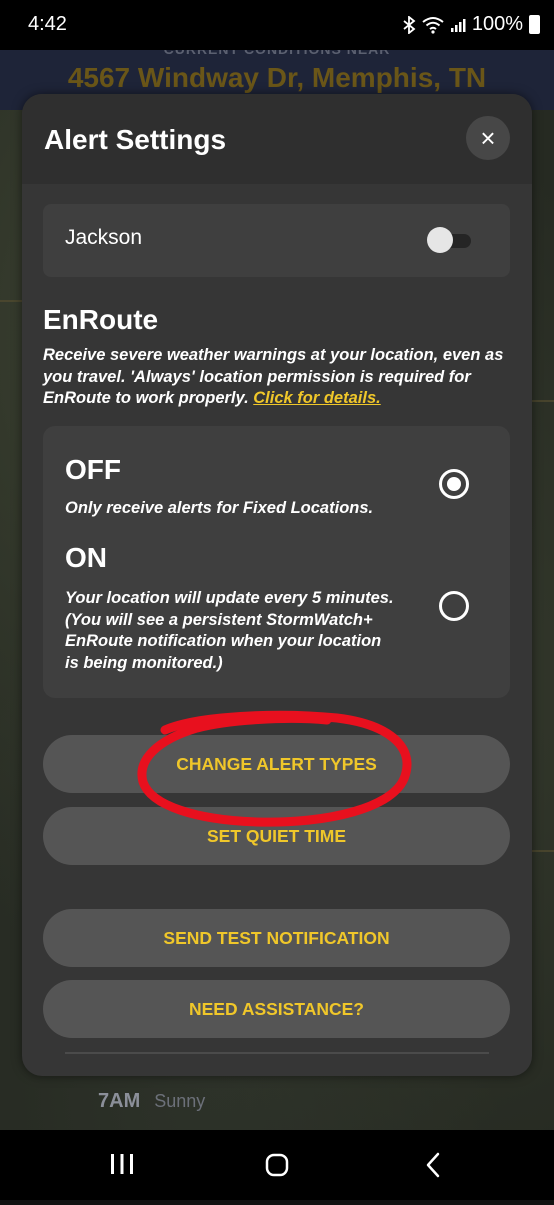 This screenshot has width=554, height=1205. I want to click on forecast-time: 7AM, so click(119, 1101).